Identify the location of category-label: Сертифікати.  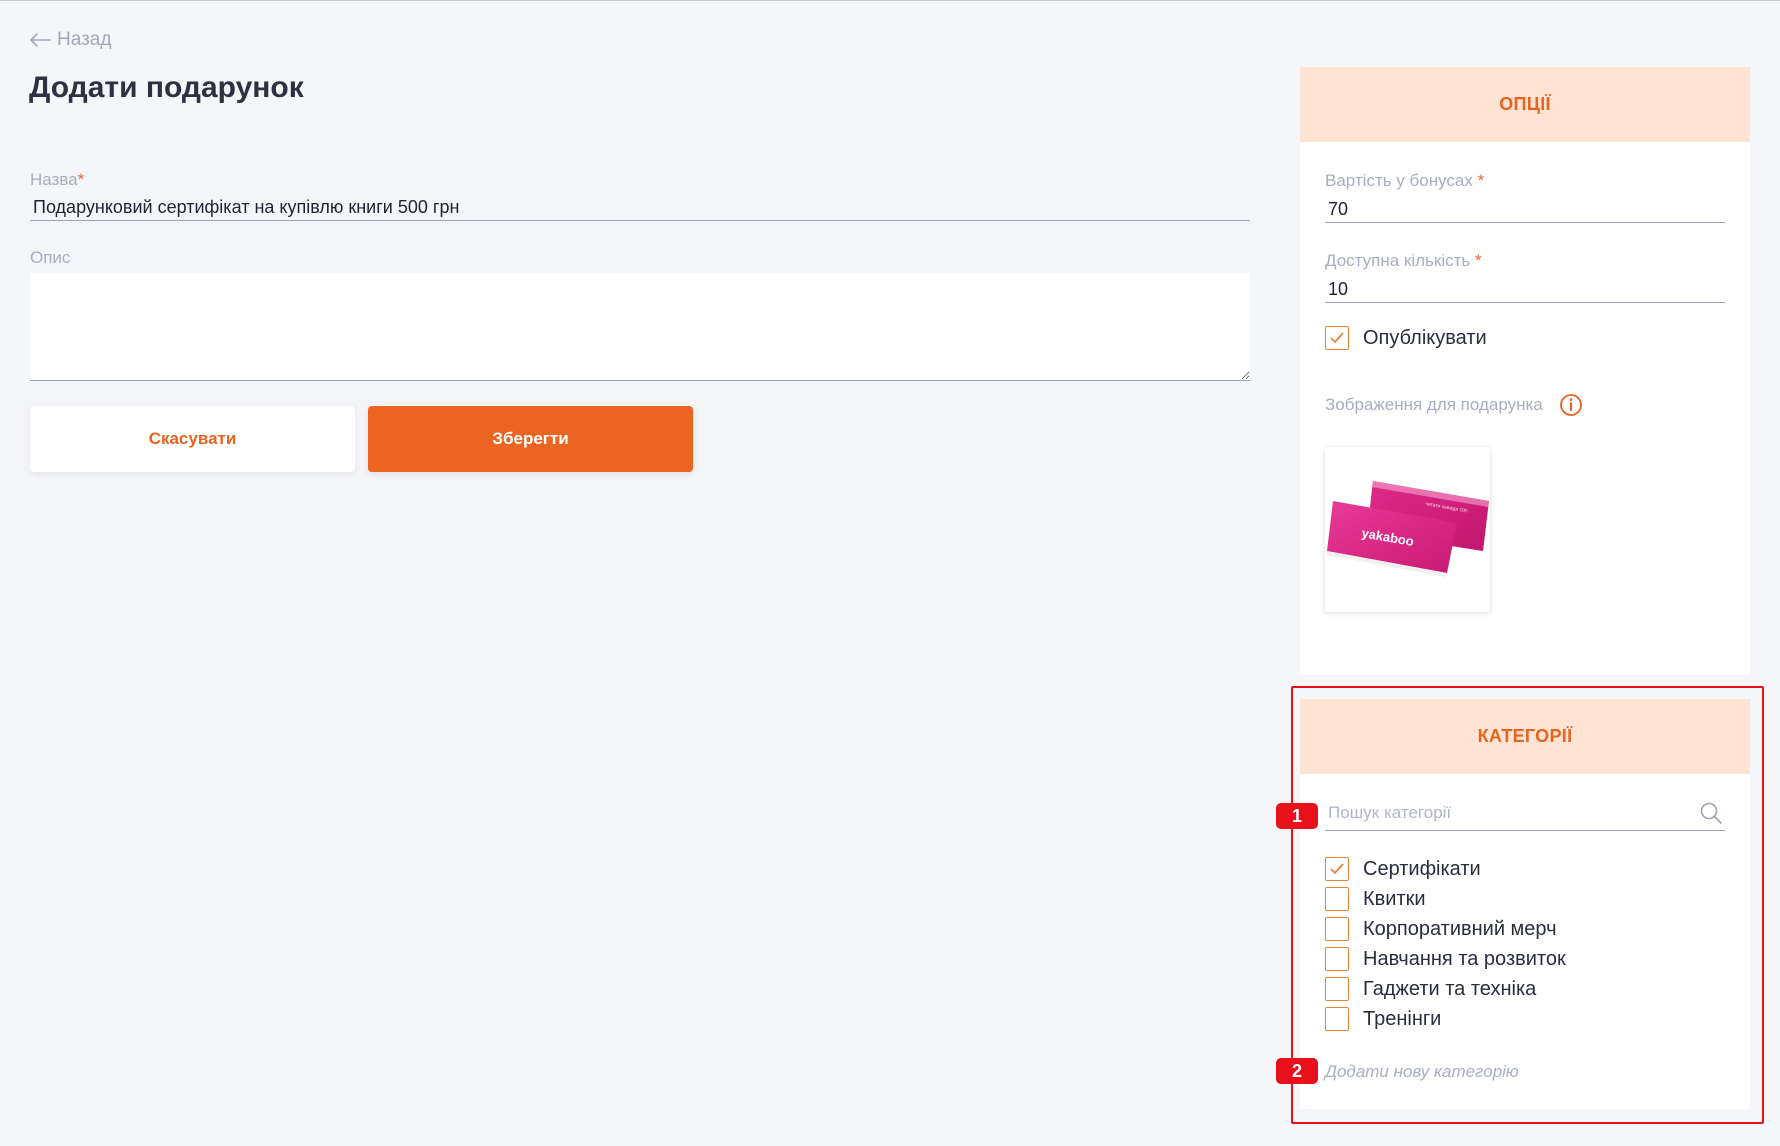
(1422, 868).